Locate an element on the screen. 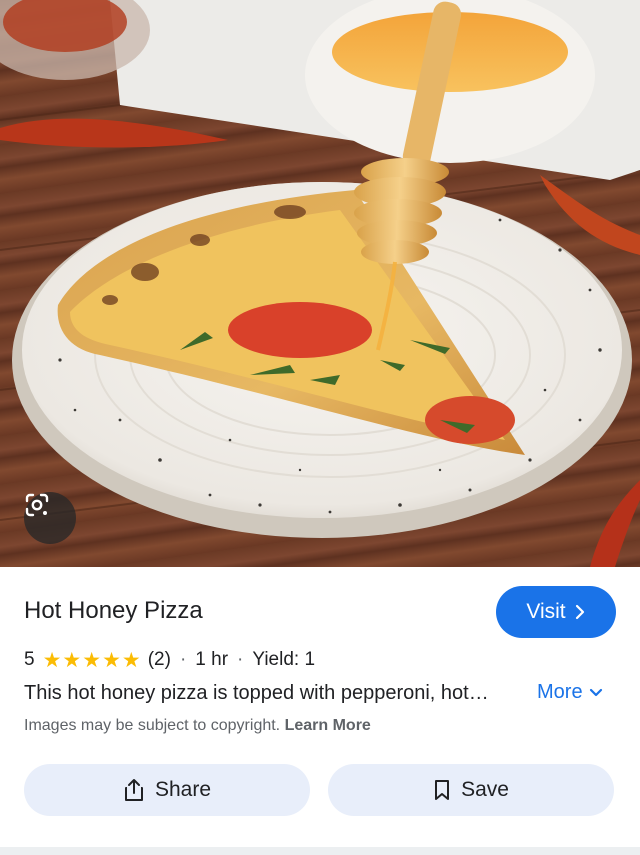 This screenshot has width=640, height=855. share-button-label: Share is located at coordinates (183, 789).